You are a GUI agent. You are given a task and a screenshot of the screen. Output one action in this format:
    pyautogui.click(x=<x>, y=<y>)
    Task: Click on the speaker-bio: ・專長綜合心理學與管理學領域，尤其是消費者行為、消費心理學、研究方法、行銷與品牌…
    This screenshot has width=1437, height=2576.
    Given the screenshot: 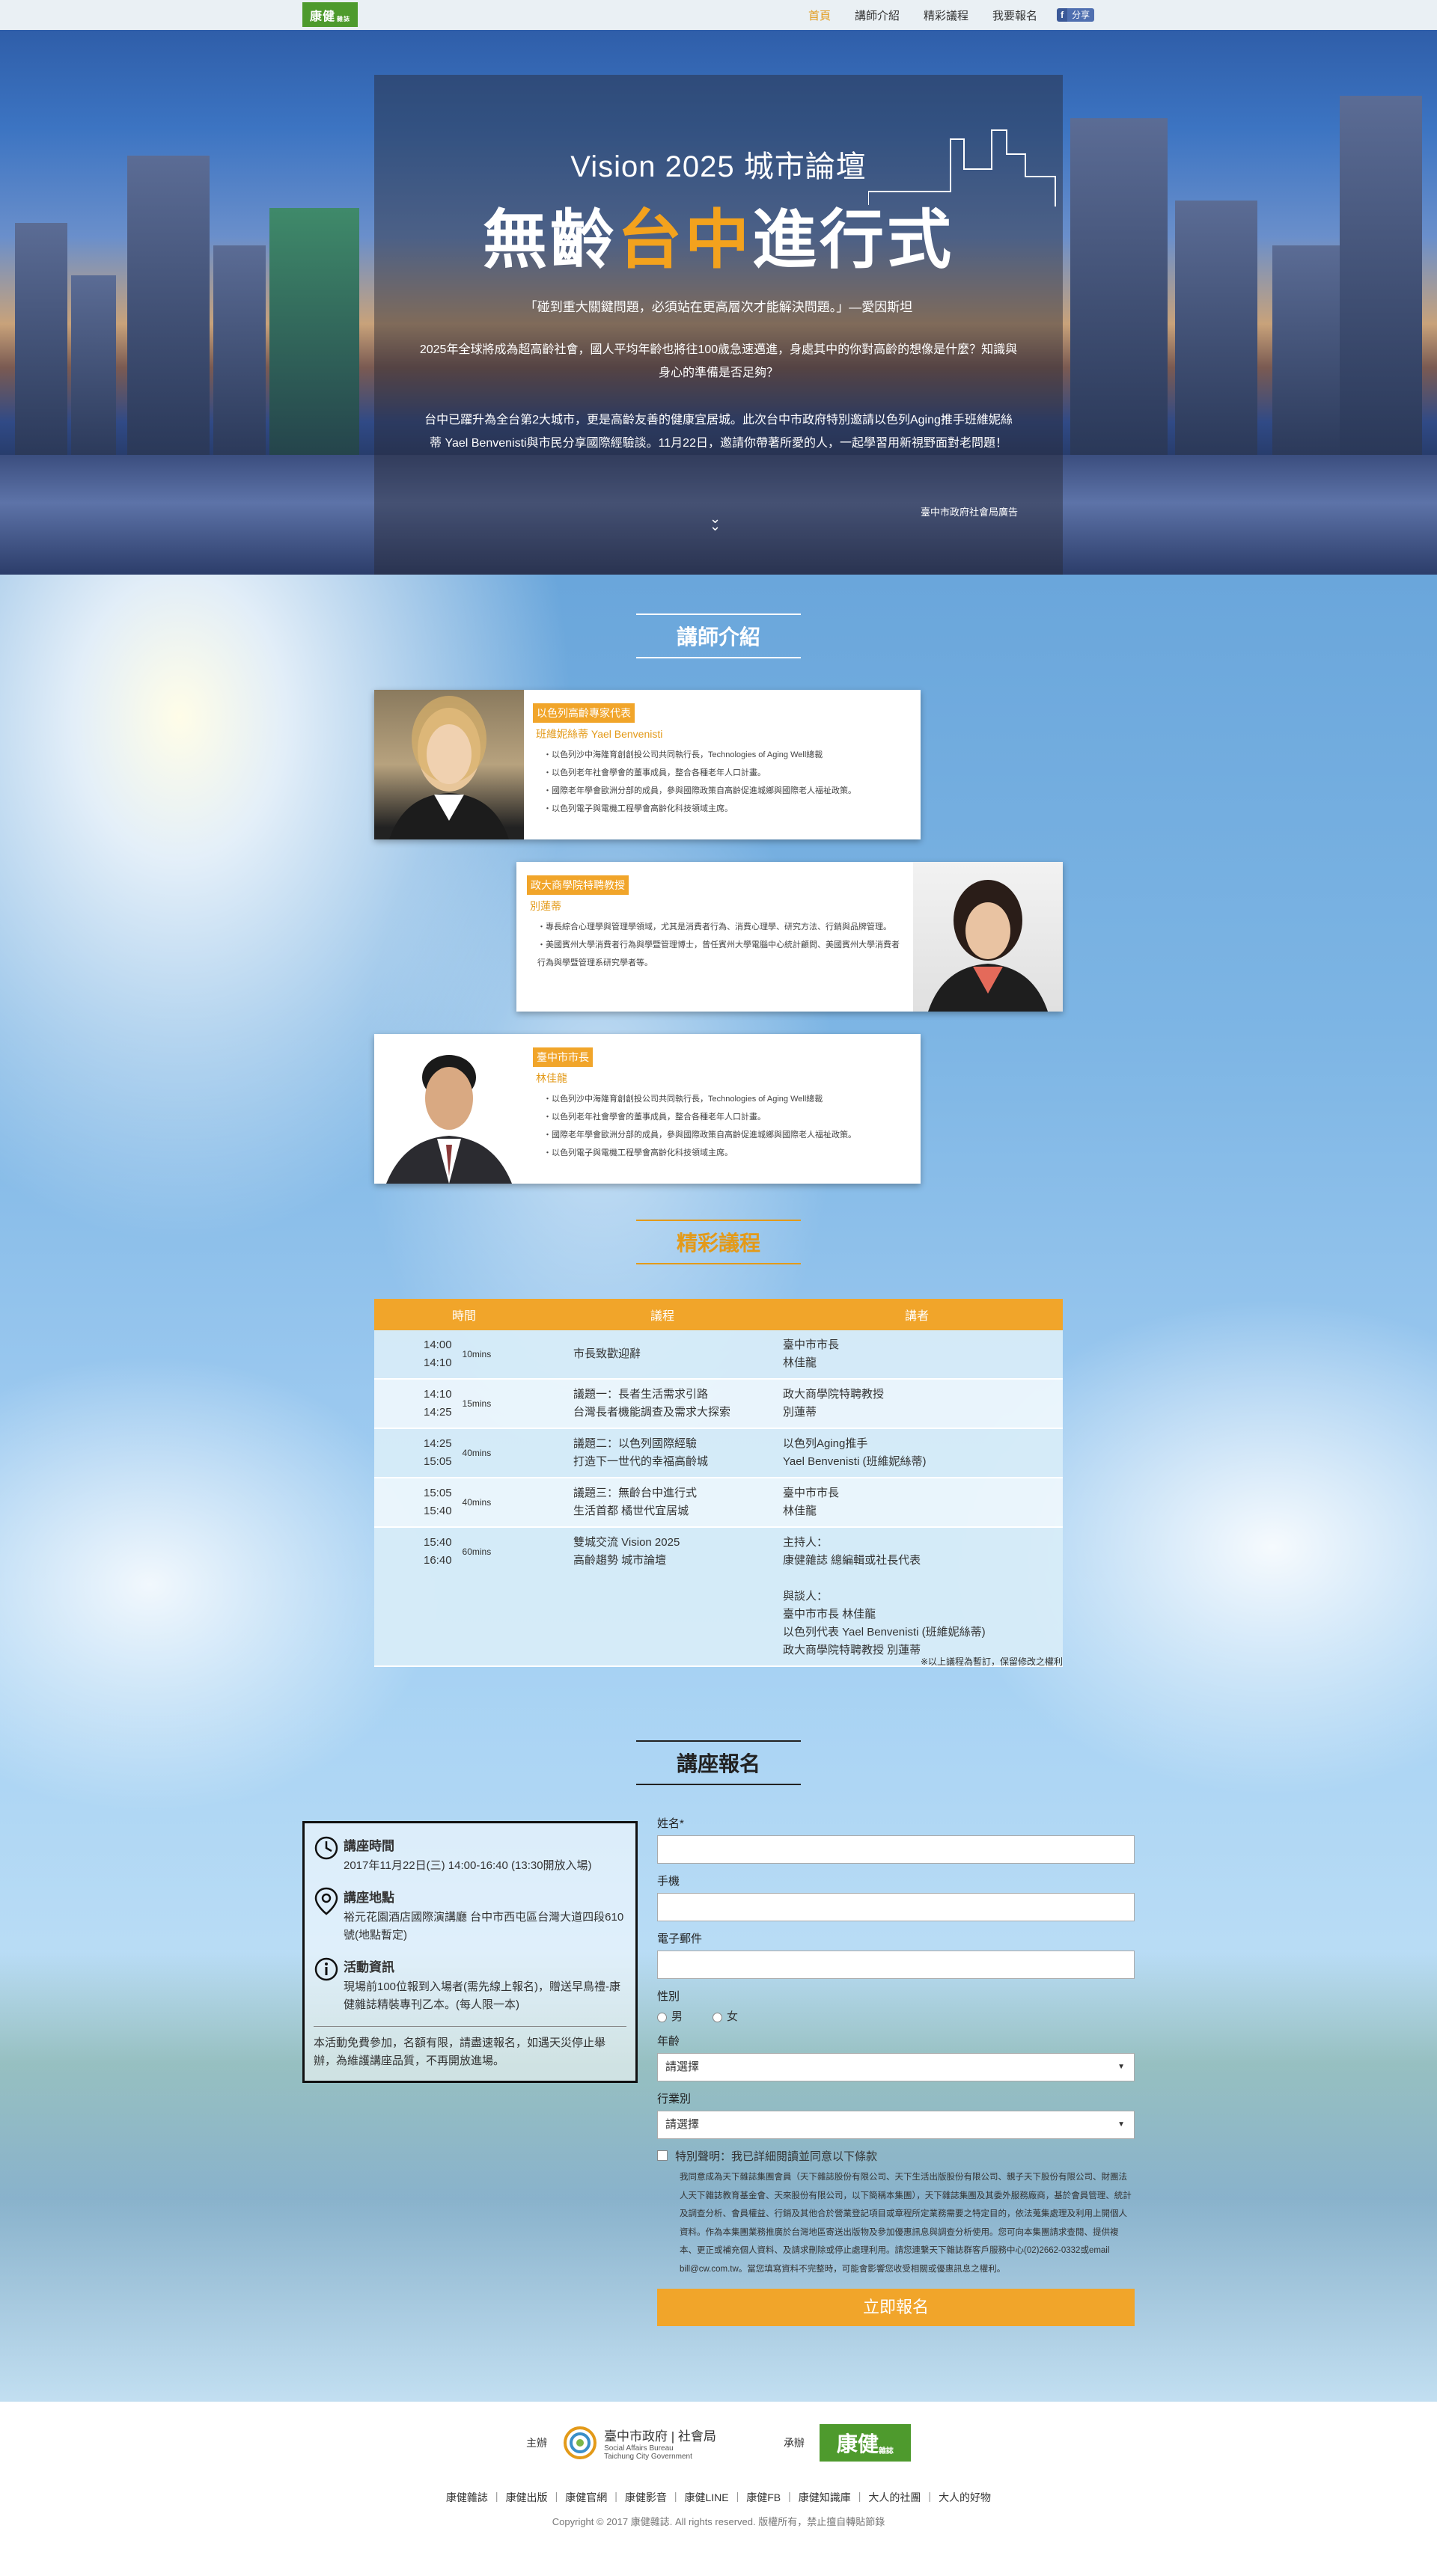 What is the action you would take?
    pyautogui.click(x=718, y=945)
    